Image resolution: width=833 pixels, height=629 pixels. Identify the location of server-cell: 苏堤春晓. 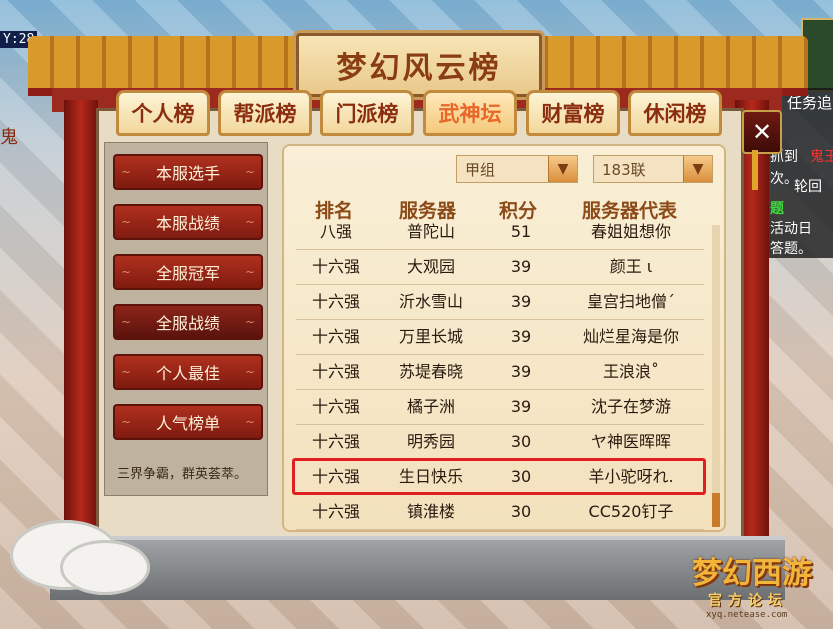
(430, 371).